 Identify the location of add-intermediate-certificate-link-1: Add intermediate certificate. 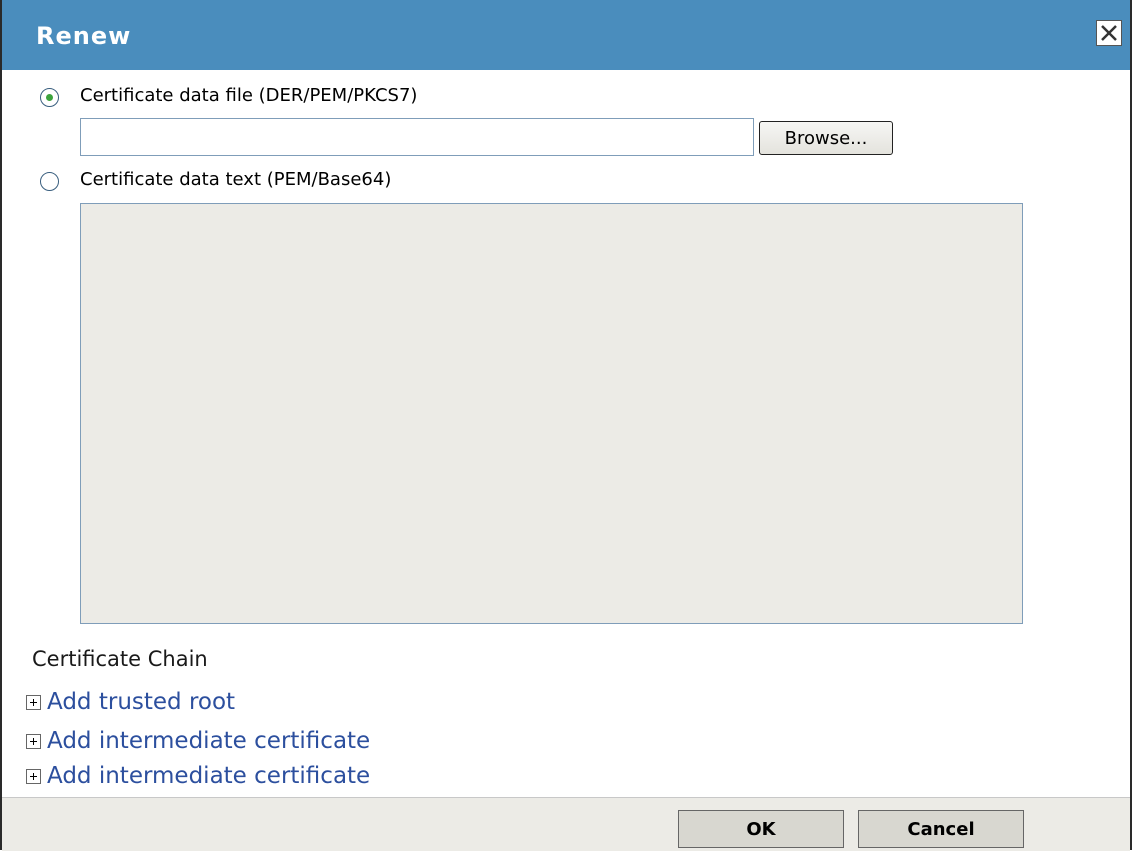
(198, 741).